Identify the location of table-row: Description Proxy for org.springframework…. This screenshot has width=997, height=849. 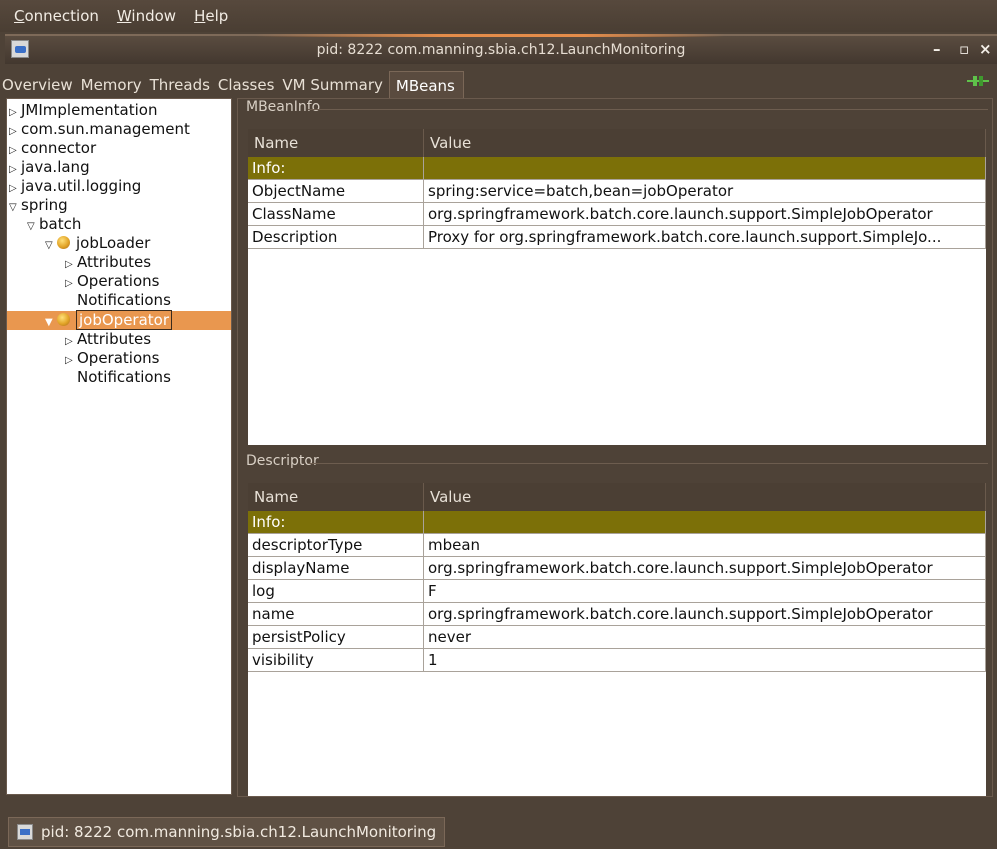
(617, 237).